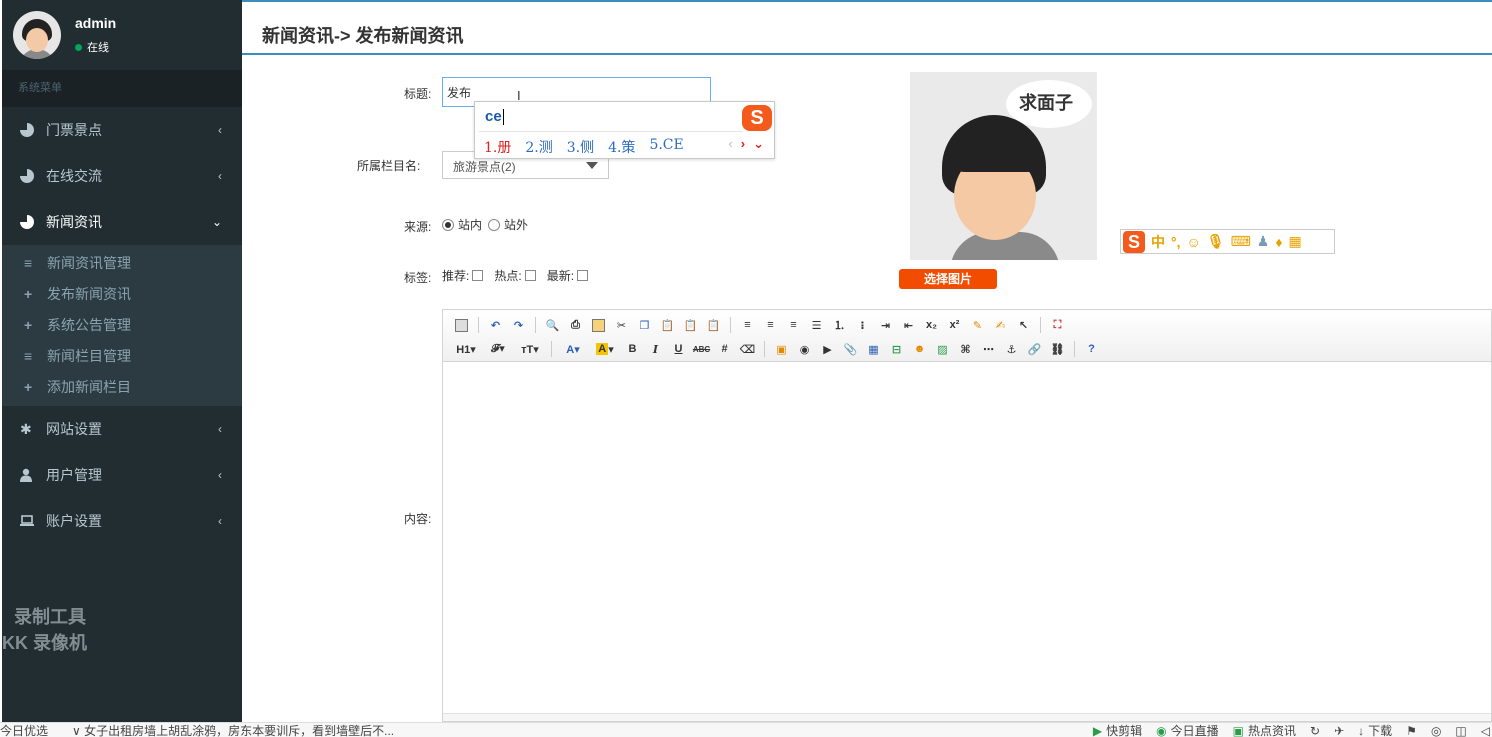 Image resolution: width=1492 pixels, height=737 pixels. What do you see at coordinates (948, 279) in the screenshot?
I see `select-image-button: 选择图片` at bounding box center [948, 279].